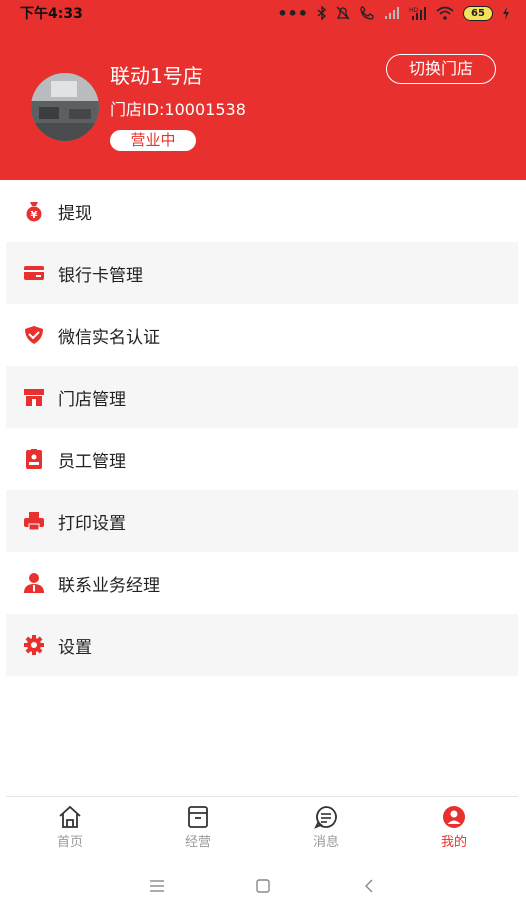  I want to click on signal-1-icon, so click(392, 13).